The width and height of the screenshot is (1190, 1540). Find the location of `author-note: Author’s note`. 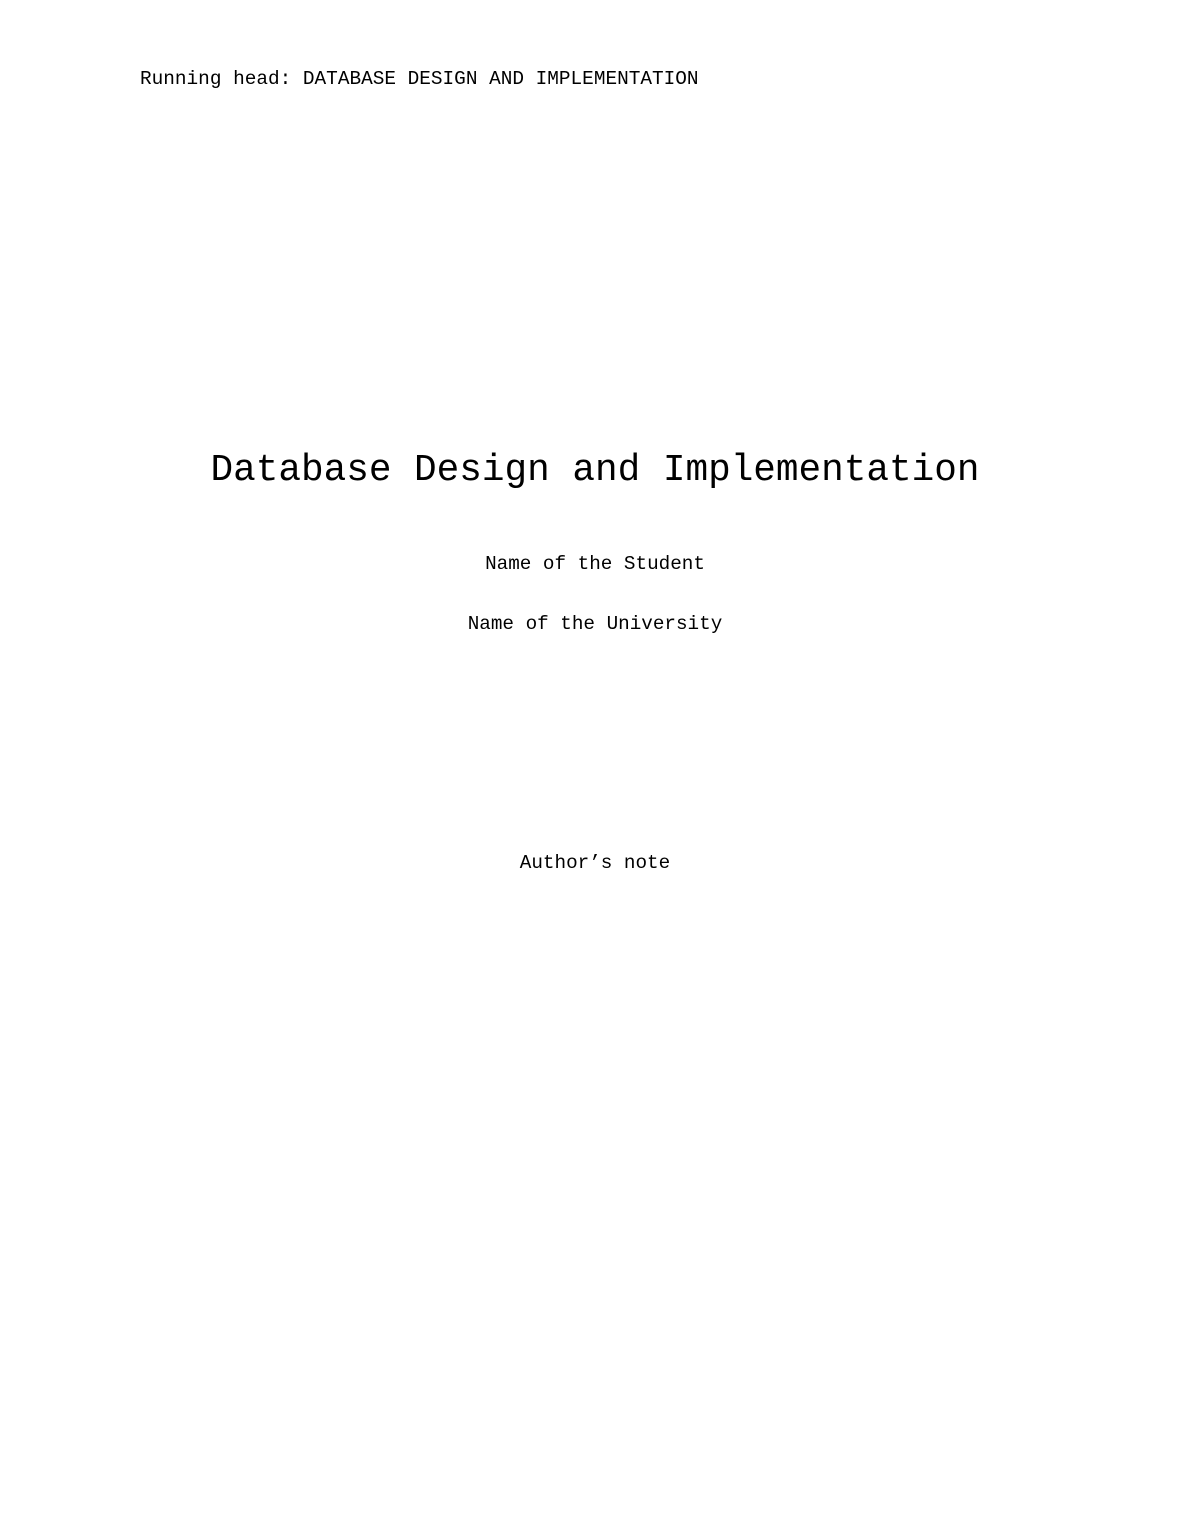

author-note: Author’s note is located at coordinates (595, 863).